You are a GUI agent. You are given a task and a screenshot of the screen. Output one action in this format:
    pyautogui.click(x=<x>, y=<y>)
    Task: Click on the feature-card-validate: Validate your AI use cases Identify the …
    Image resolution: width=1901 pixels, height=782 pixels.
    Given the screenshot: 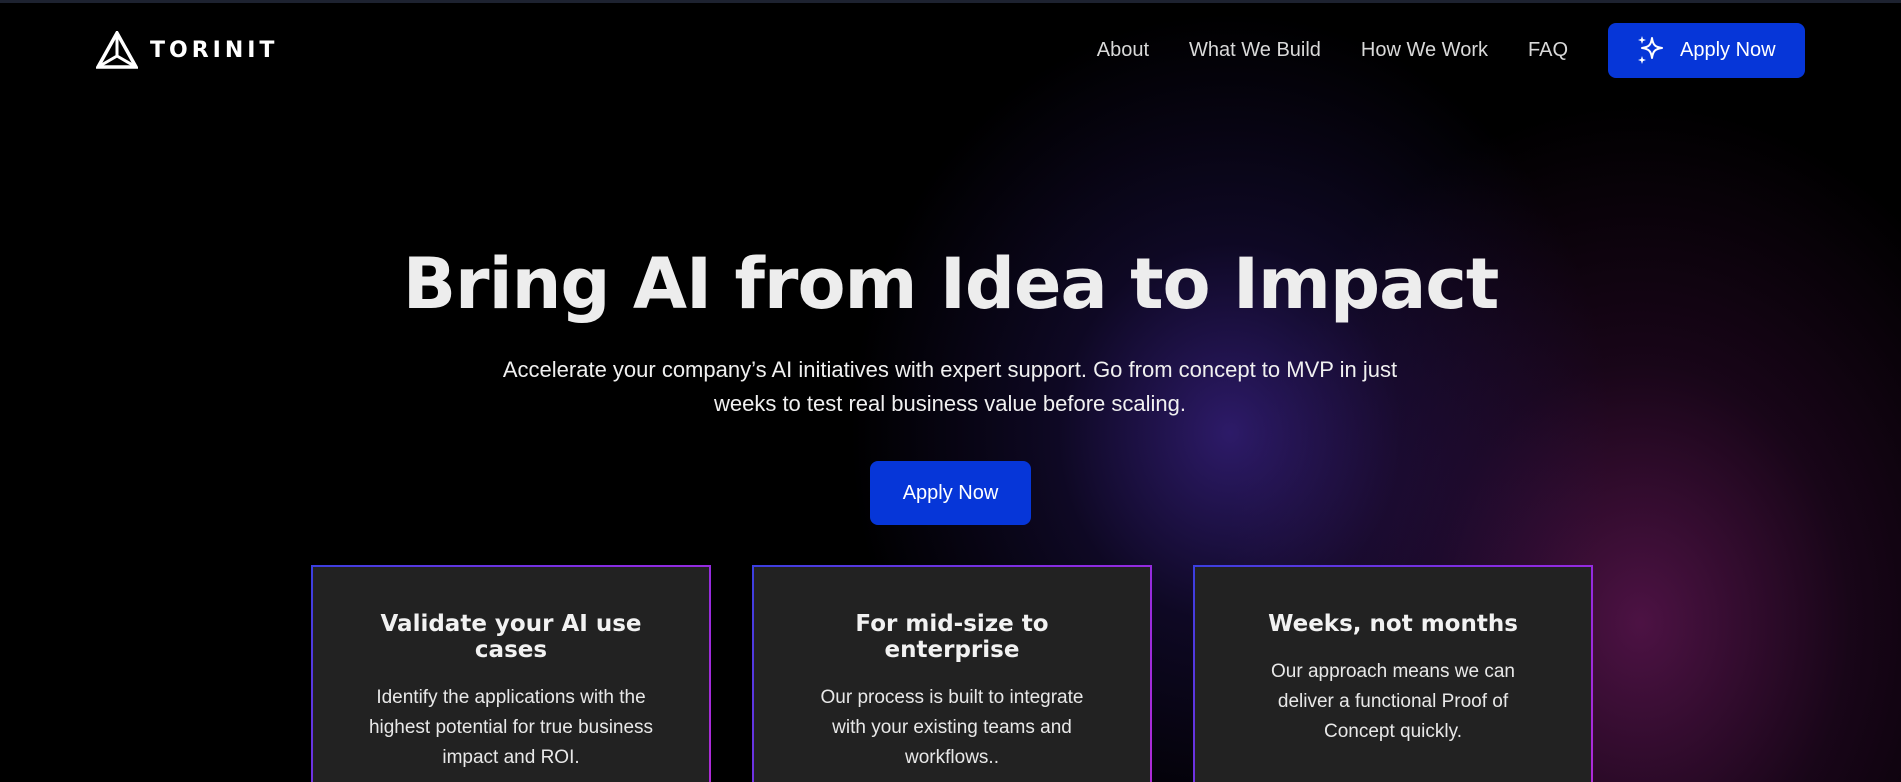 What is the action you would take?
    pyautogui.click(x=511, y=673)
    